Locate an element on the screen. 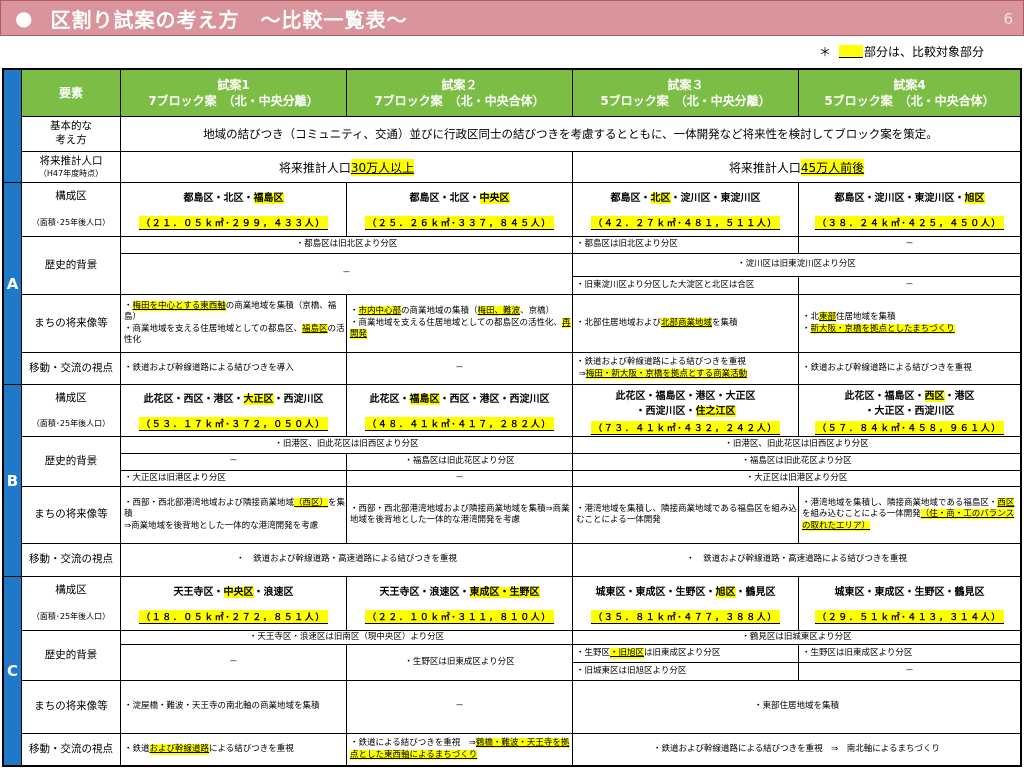  header-plan-1: 試案1 7ブロック案 （北・中央分離） is located at coordinates (233, 93).